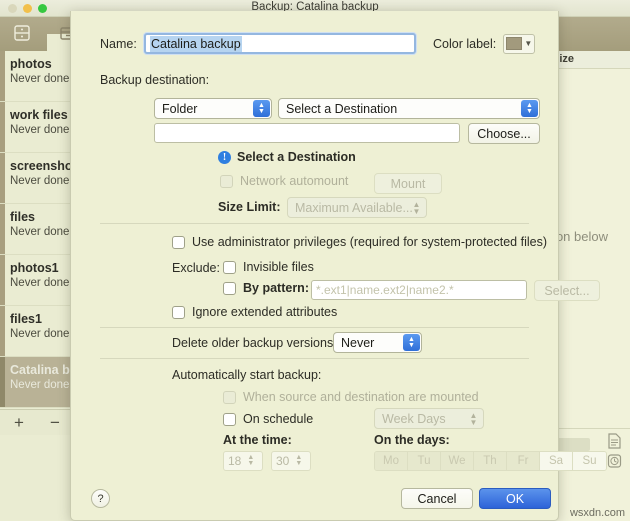  Describe the element at coordinates (243, 461) in the screenshot. I see `hour-stepper: 18 ▲ ▼` at that location.